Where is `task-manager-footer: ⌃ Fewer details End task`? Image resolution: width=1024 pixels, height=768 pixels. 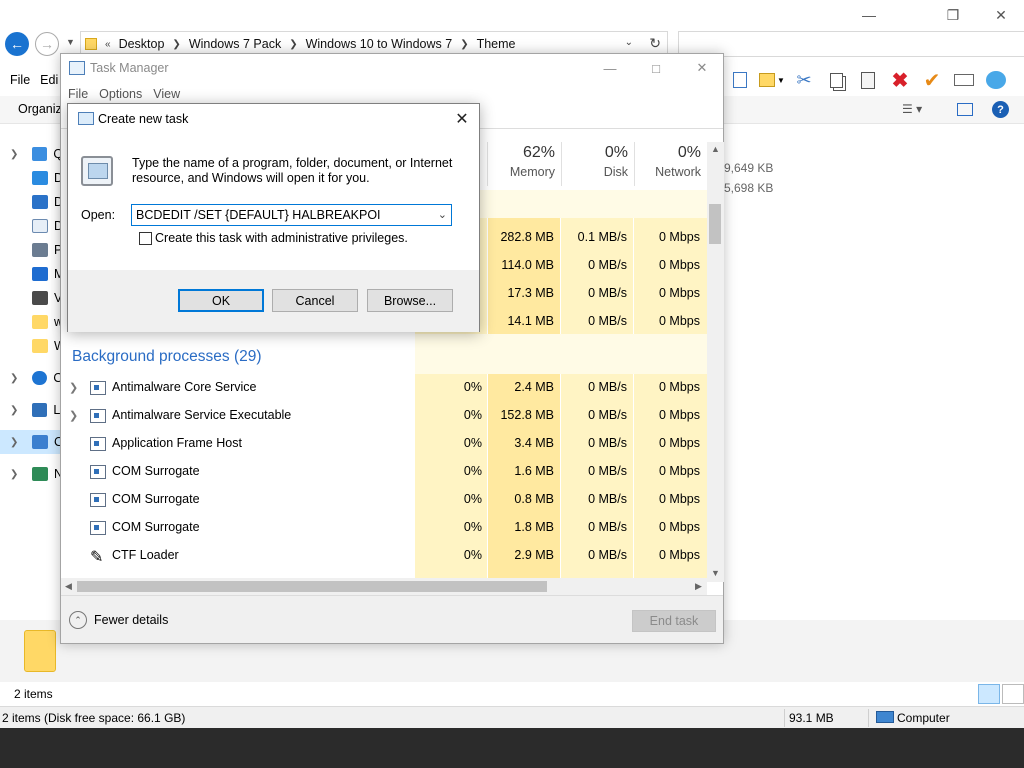 task-manager-footer: ⌃ Fewer details End task is located at coordinates (392, 619).